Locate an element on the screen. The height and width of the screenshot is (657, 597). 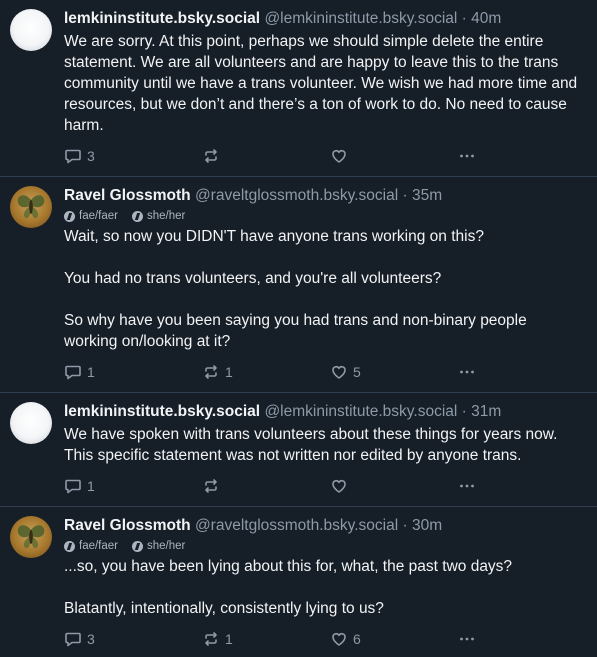
post-actions: 1 is located at coordinates (323, 486).